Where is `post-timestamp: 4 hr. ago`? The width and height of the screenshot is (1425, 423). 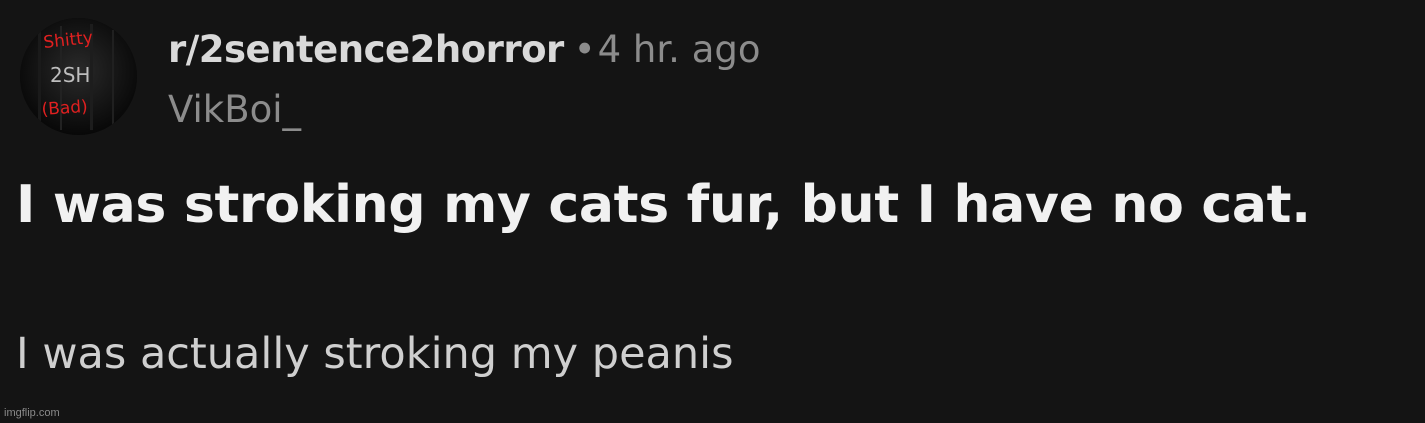 post-timestamp: 4 hr. ago is located at coordinates (679, 49).